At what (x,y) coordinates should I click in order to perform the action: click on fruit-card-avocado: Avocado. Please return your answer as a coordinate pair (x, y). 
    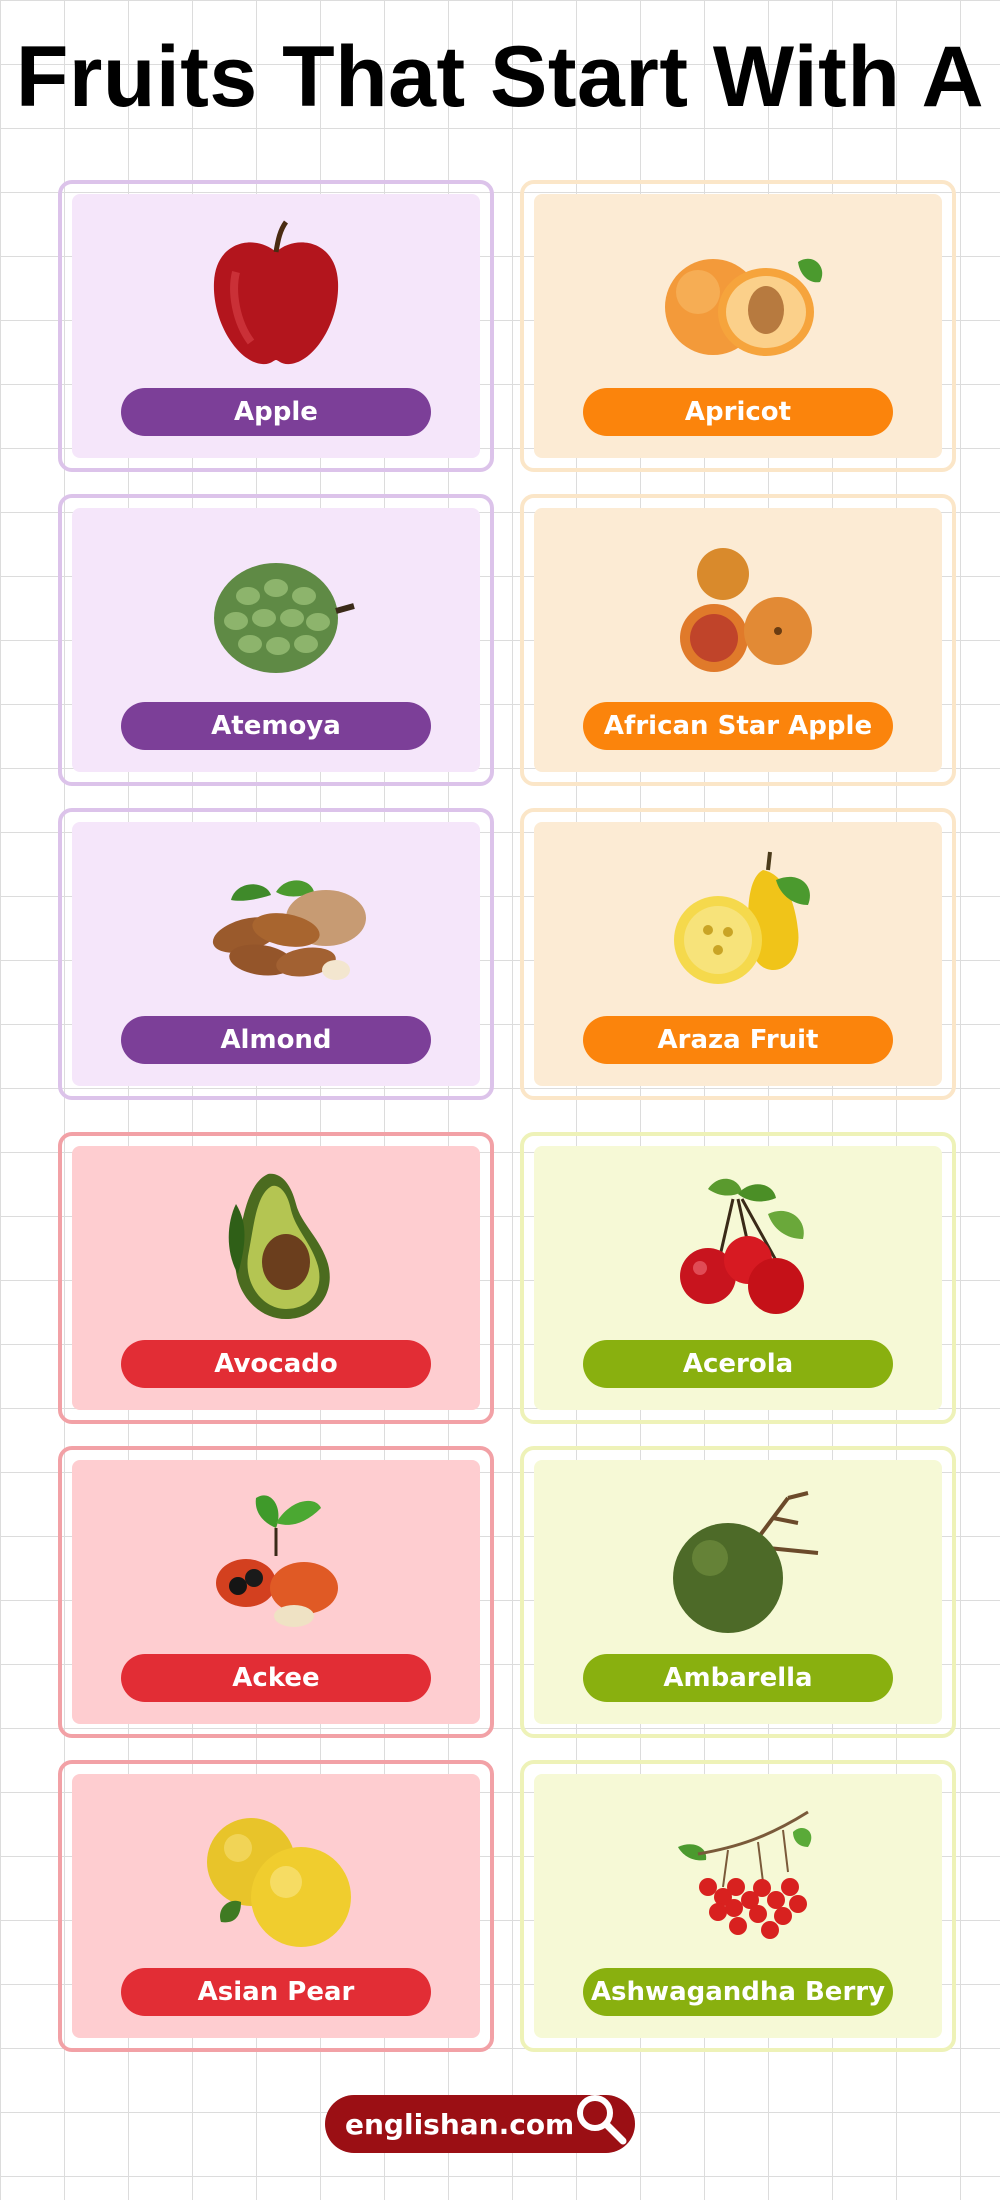
    Looking at the image, I should click on (276, 1278).